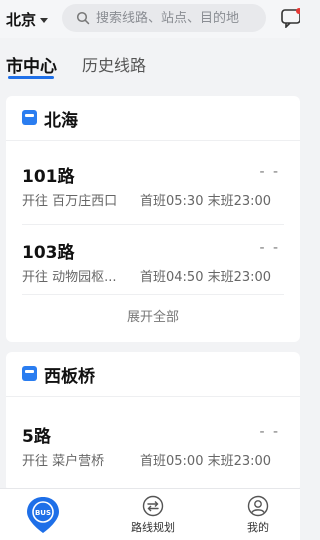  I want to click on stop-name: 西板桥, so click(69, 377).